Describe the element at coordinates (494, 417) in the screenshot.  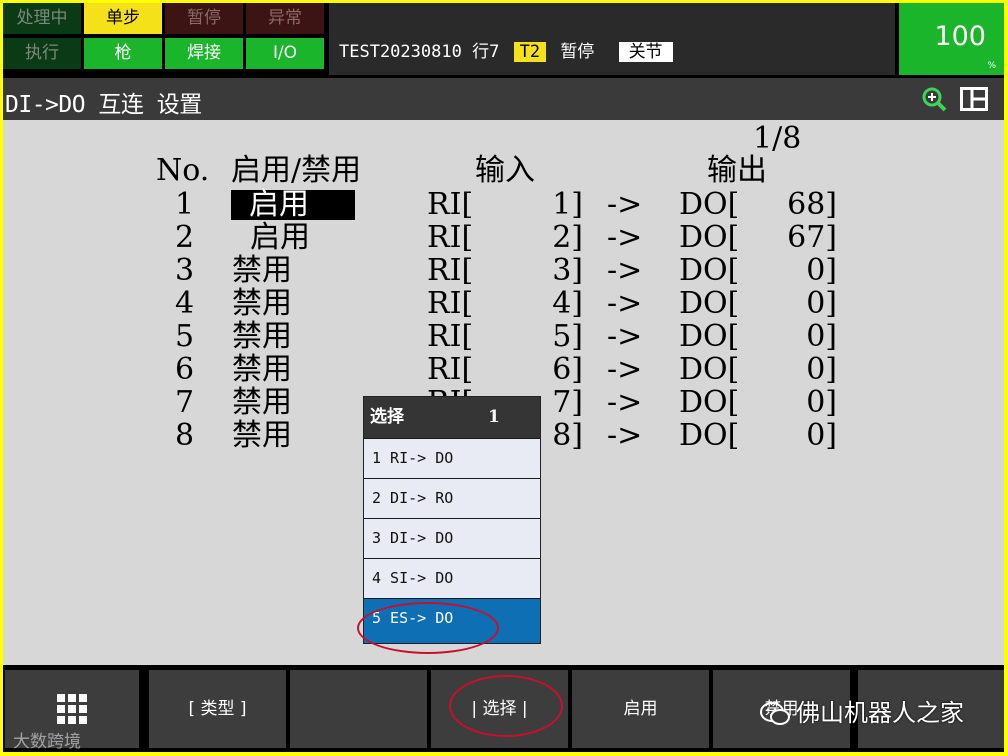
I see `popup-number: 1` at that location.